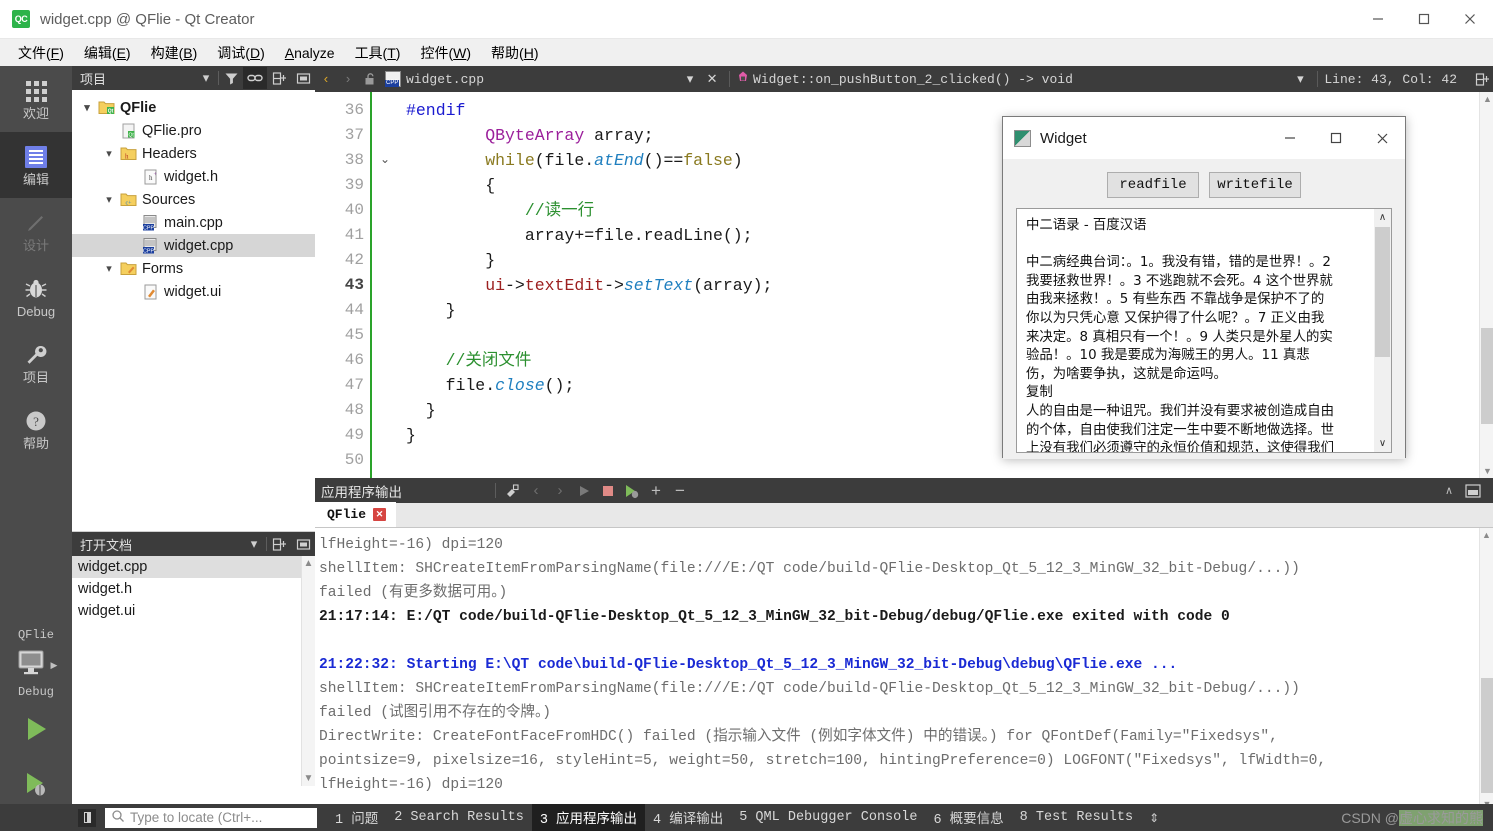 Image resolution: width=1493 pixels, height=831 pixels. I want to click on symbol-dropdown-arrow-icon: ▾, so click(1300, 79).